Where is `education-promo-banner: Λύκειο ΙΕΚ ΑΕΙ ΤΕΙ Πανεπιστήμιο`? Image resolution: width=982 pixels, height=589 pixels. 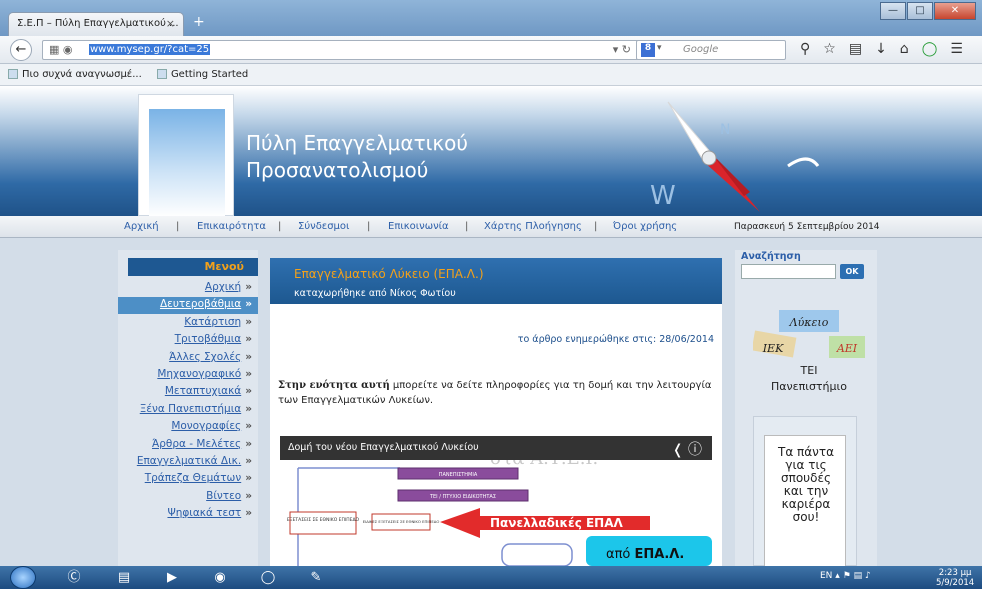 education-promo-banner: Λύκειο ΙΕΚ ΑΕΙ ΤΕΙ Πανεπιστήμιο is located at coordinates (809, 355).